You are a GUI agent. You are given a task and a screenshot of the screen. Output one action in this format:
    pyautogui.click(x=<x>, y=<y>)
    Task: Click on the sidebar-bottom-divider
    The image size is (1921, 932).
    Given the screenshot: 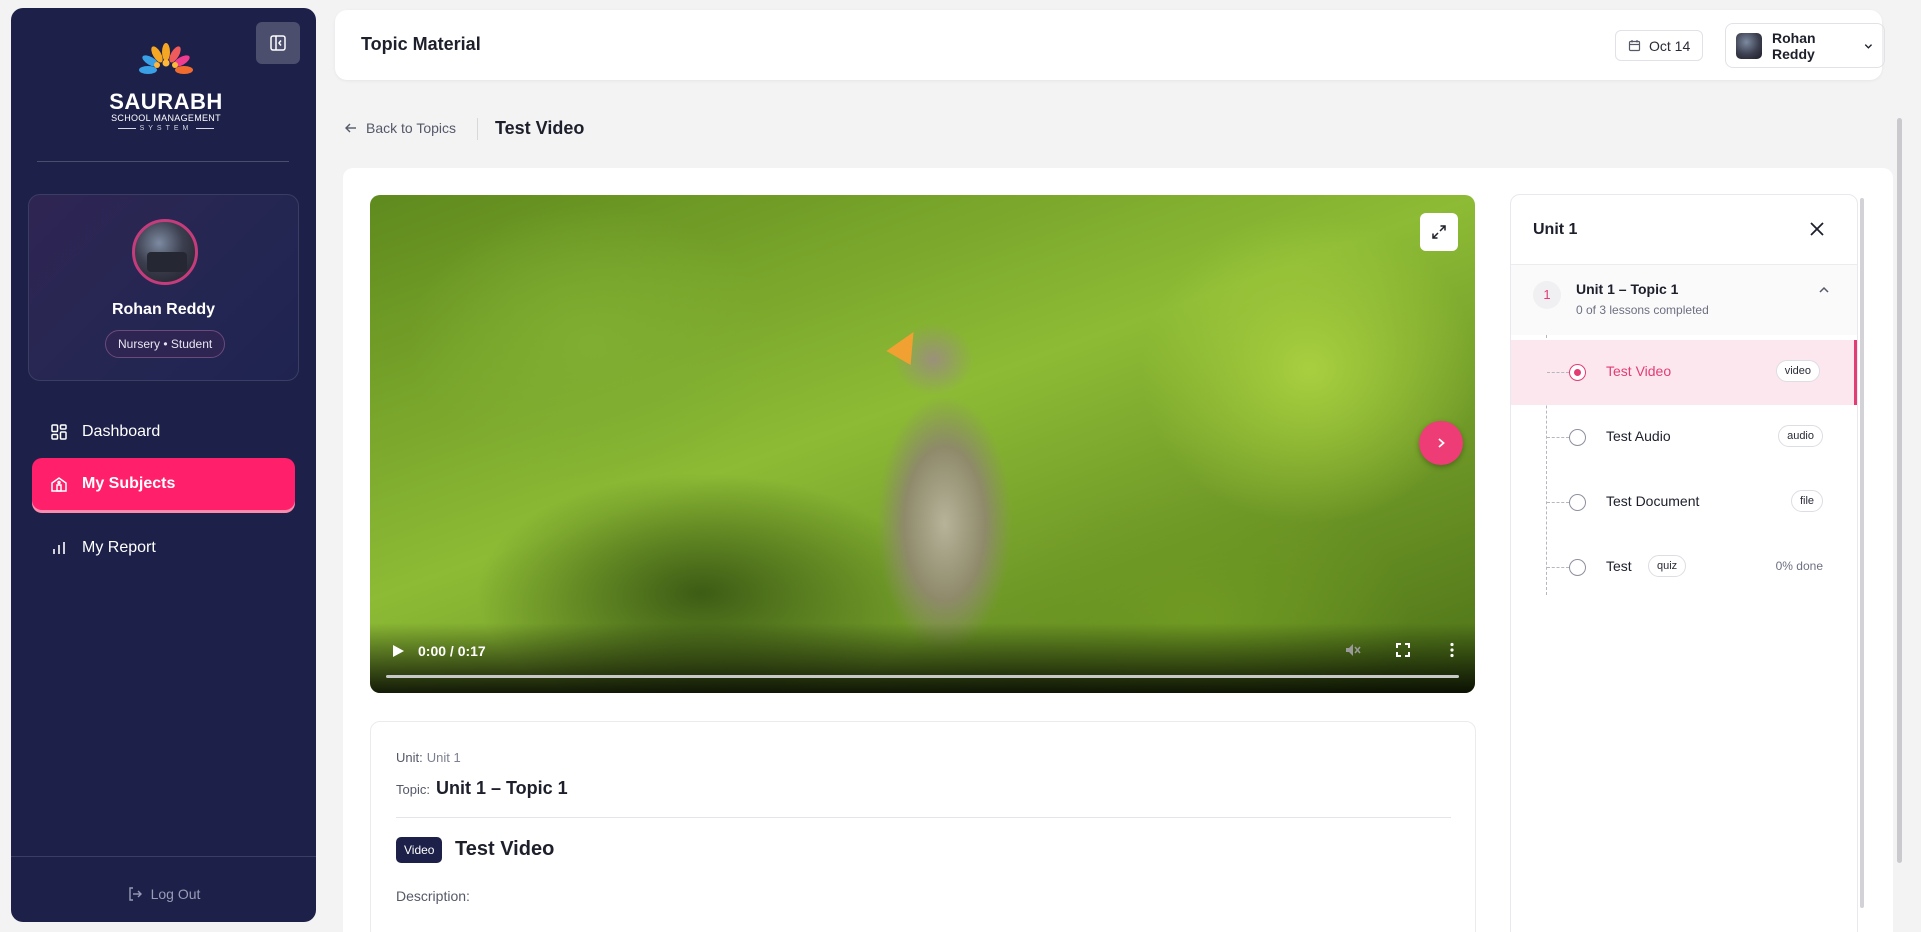 What is the action you would take?
    pyautogui.click(x=163, y=856)
    